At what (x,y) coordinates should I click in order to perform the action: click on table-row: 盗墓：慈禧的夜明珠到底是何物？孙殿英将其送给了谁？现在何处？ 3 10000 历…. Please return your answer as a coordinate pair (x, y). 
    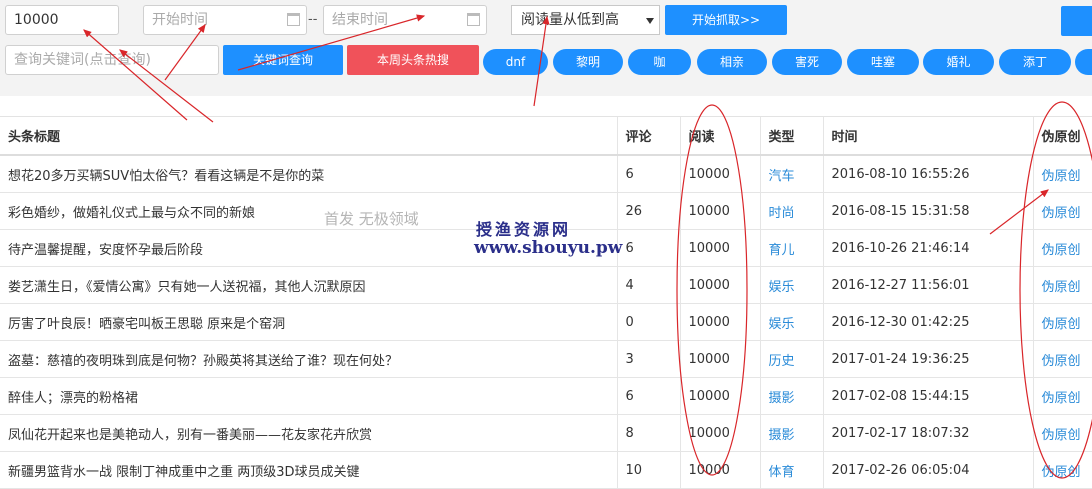
    Looking at the image, I should click on (546, 359).